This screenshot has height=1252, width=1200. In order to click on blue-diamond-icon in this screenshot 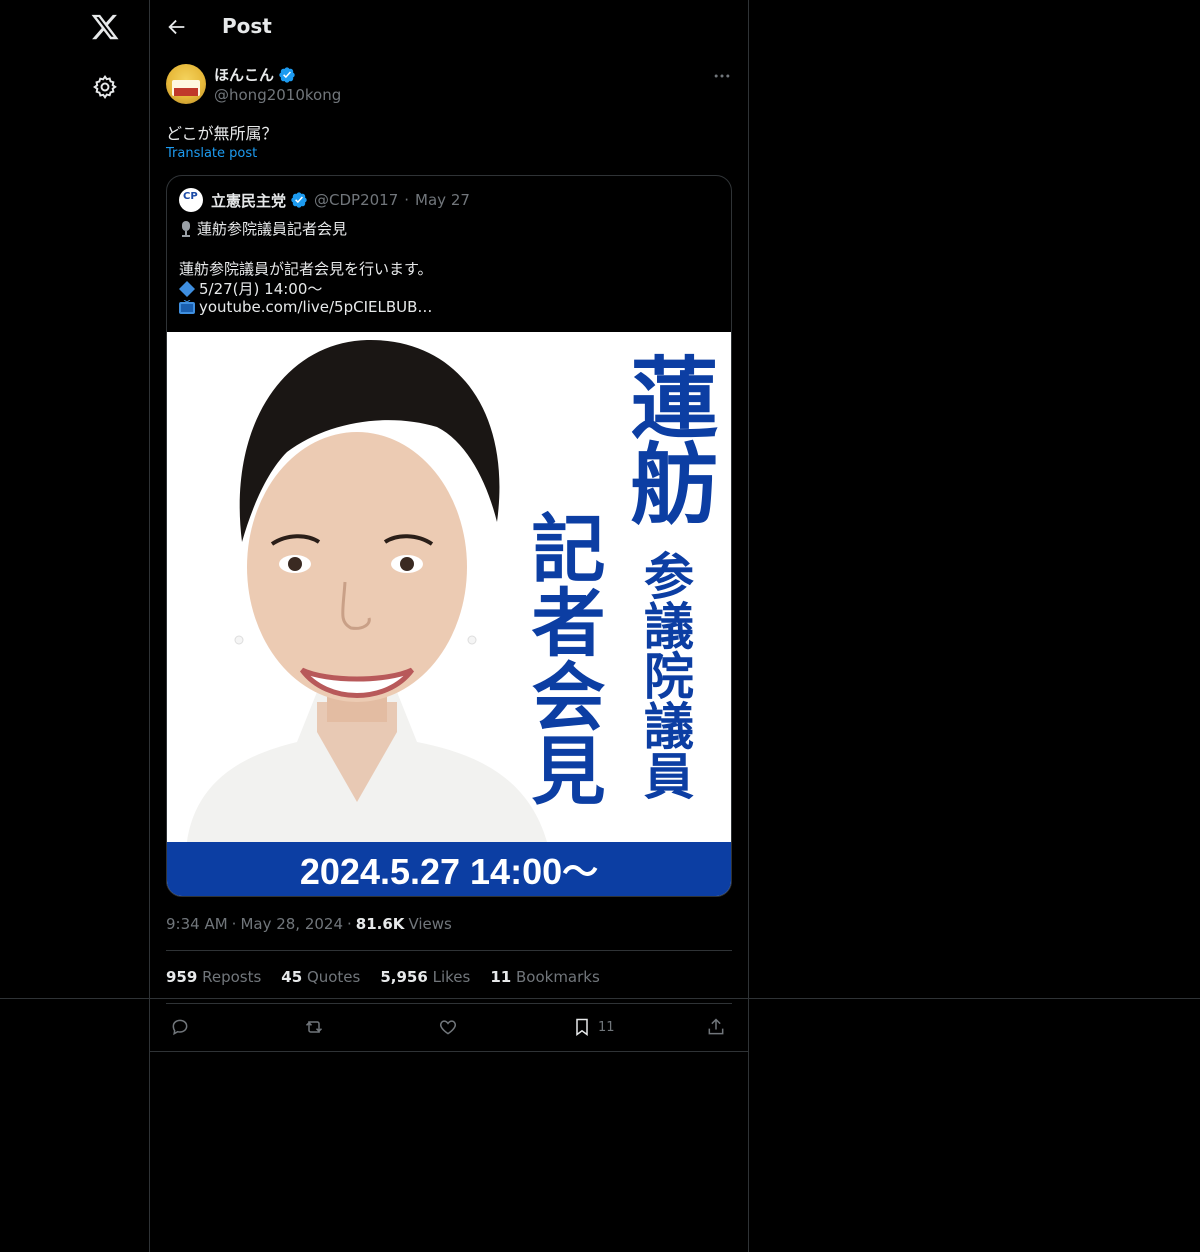, I will do `click(187, 288)`.